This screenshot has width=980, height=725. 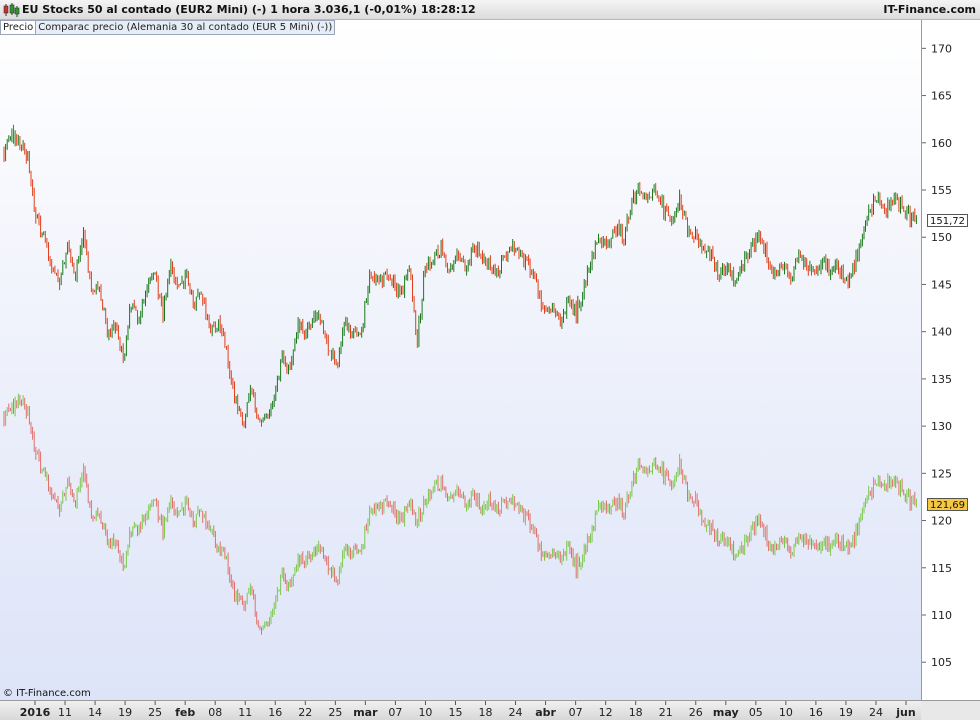 What do you see at coordinates (18, 27) in the screenshot?
I see `tab-precio: Precio` at bounding box center [18, 27].